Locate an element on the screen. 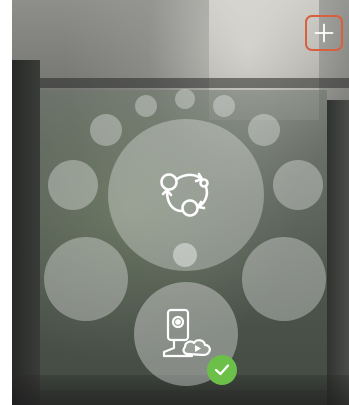  camera-cloud-icon is located at coordinates (186, 333).